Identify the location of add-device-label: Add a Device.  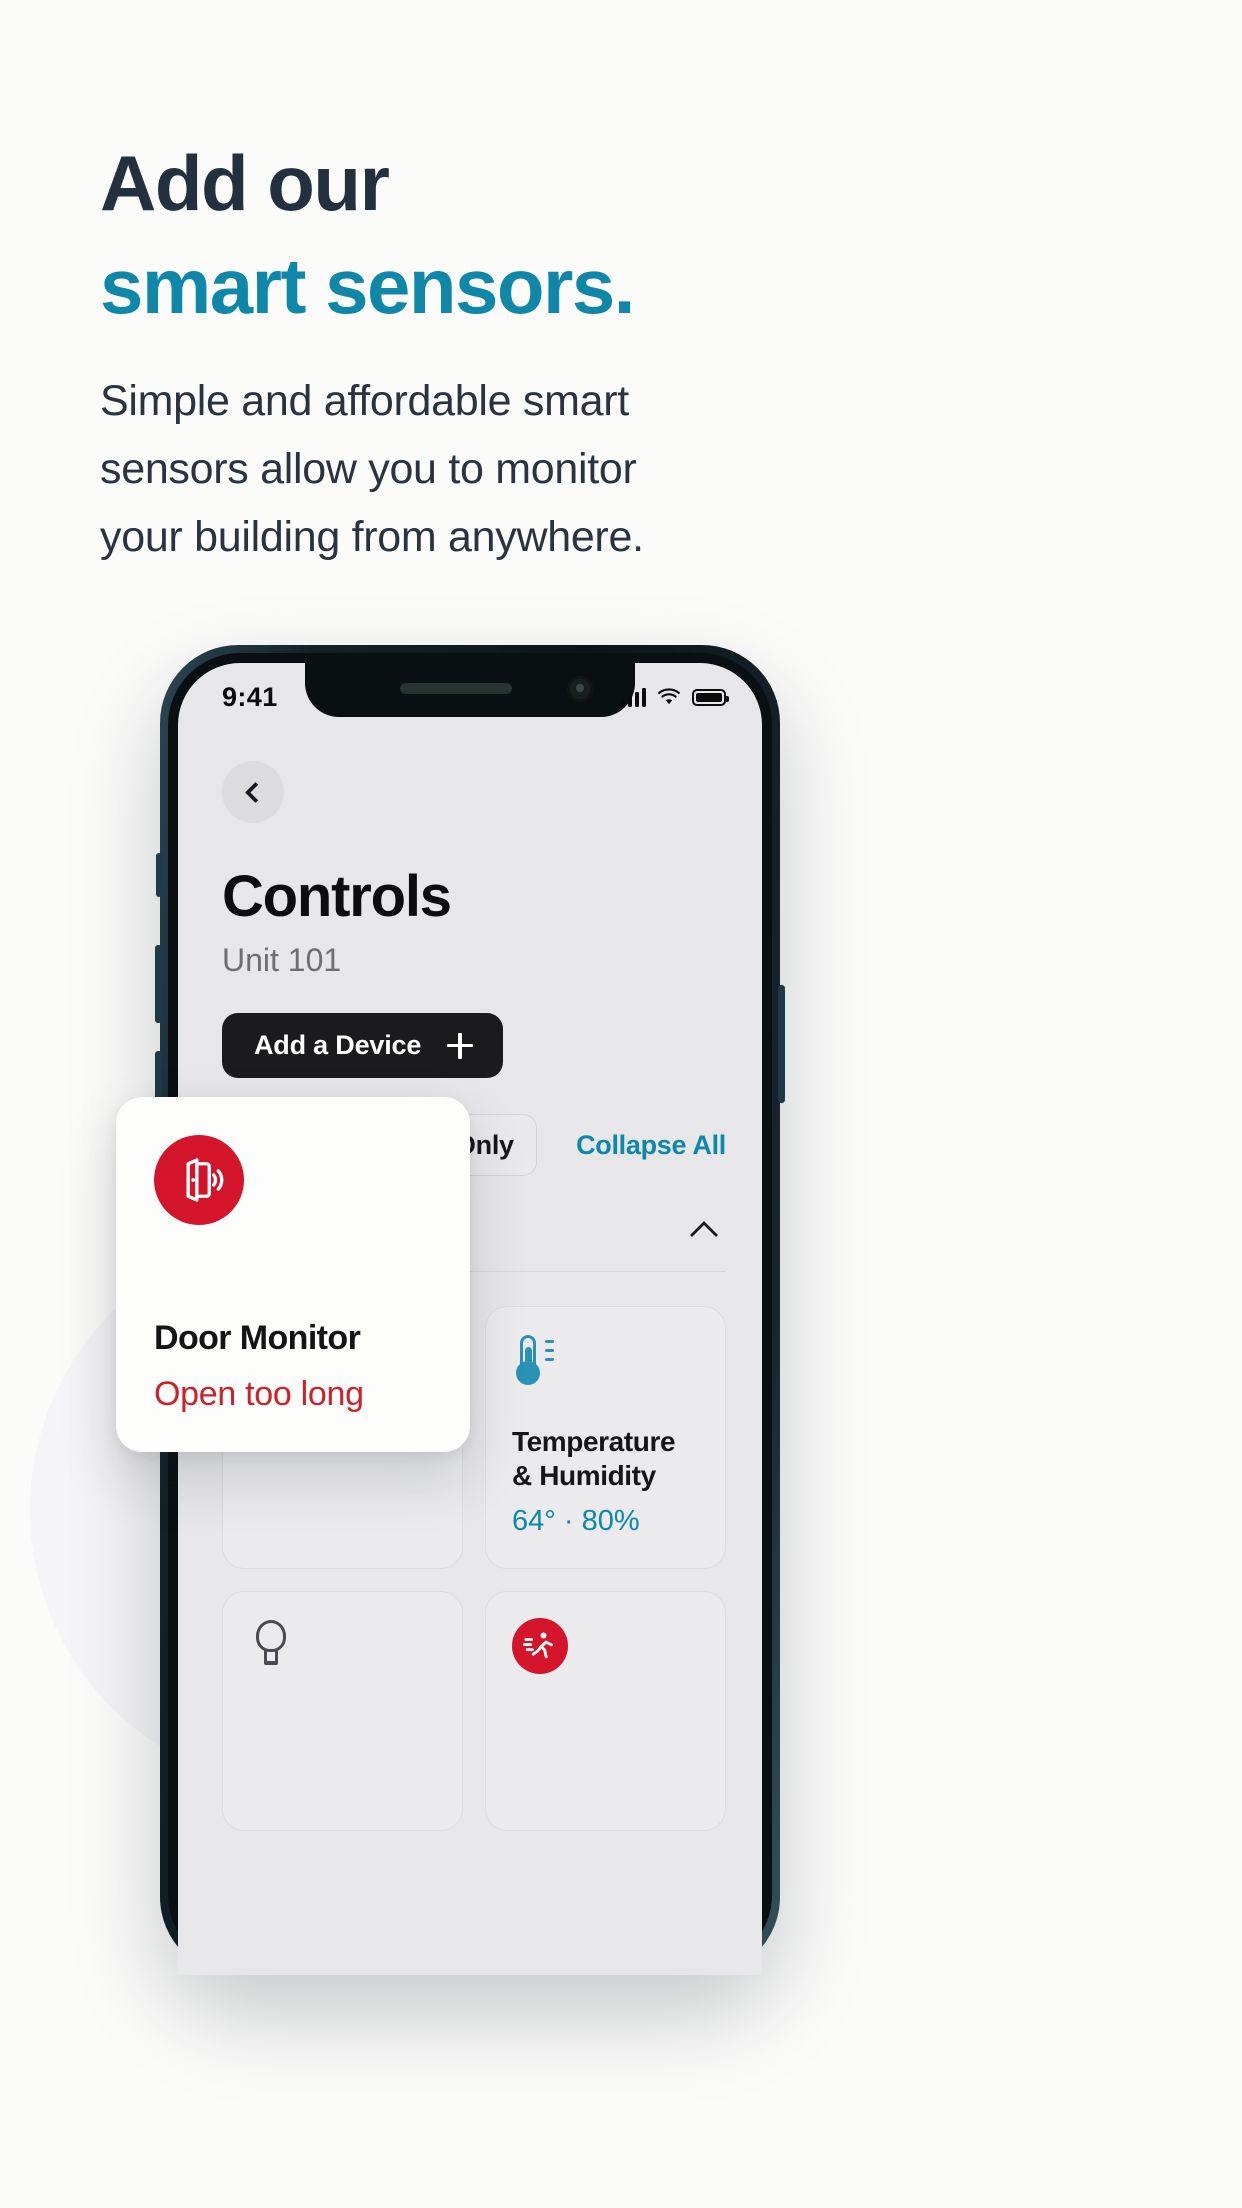
(338, 1045).